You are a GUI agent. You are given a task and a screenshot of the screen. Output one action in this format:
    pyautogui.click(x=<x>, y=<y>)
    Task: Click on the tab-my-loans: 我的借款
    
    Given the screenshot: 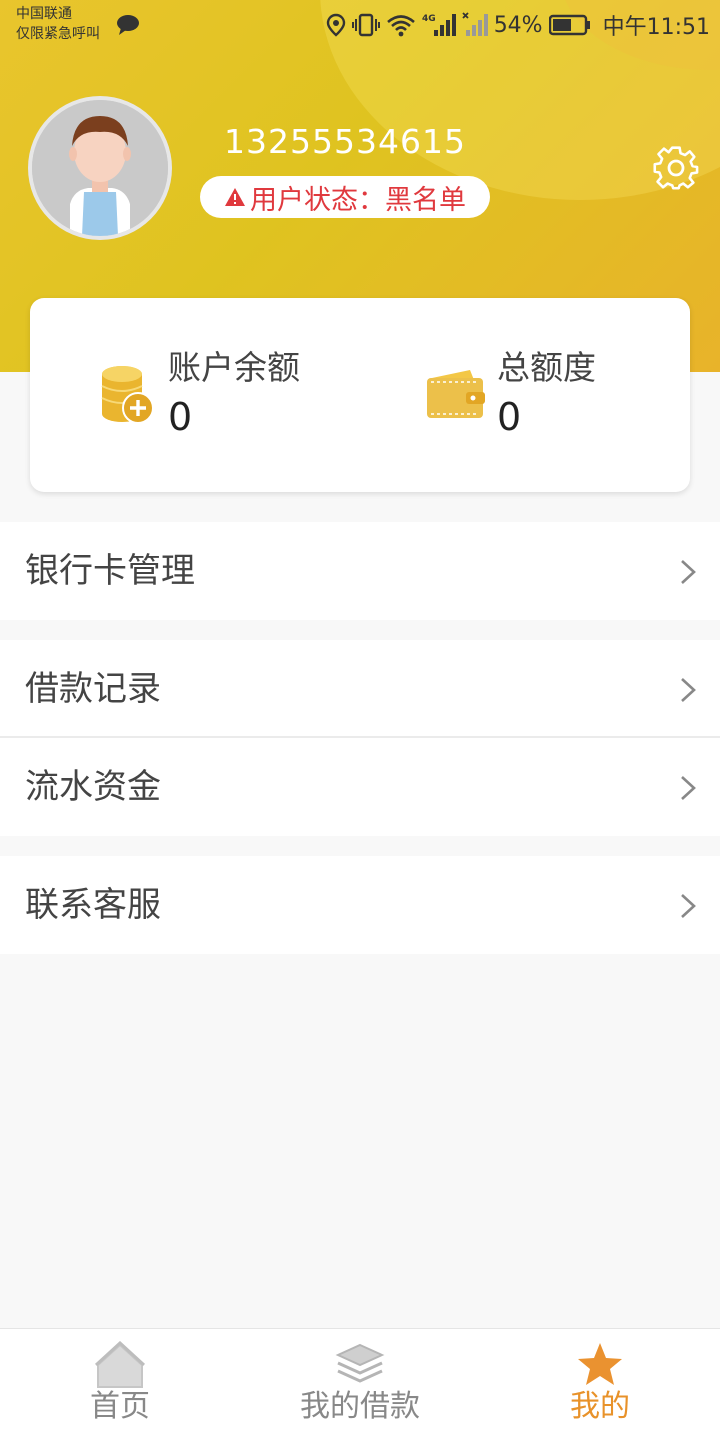 What is the action you would take?
    pyautogui.click(x=360, y=1384)
    